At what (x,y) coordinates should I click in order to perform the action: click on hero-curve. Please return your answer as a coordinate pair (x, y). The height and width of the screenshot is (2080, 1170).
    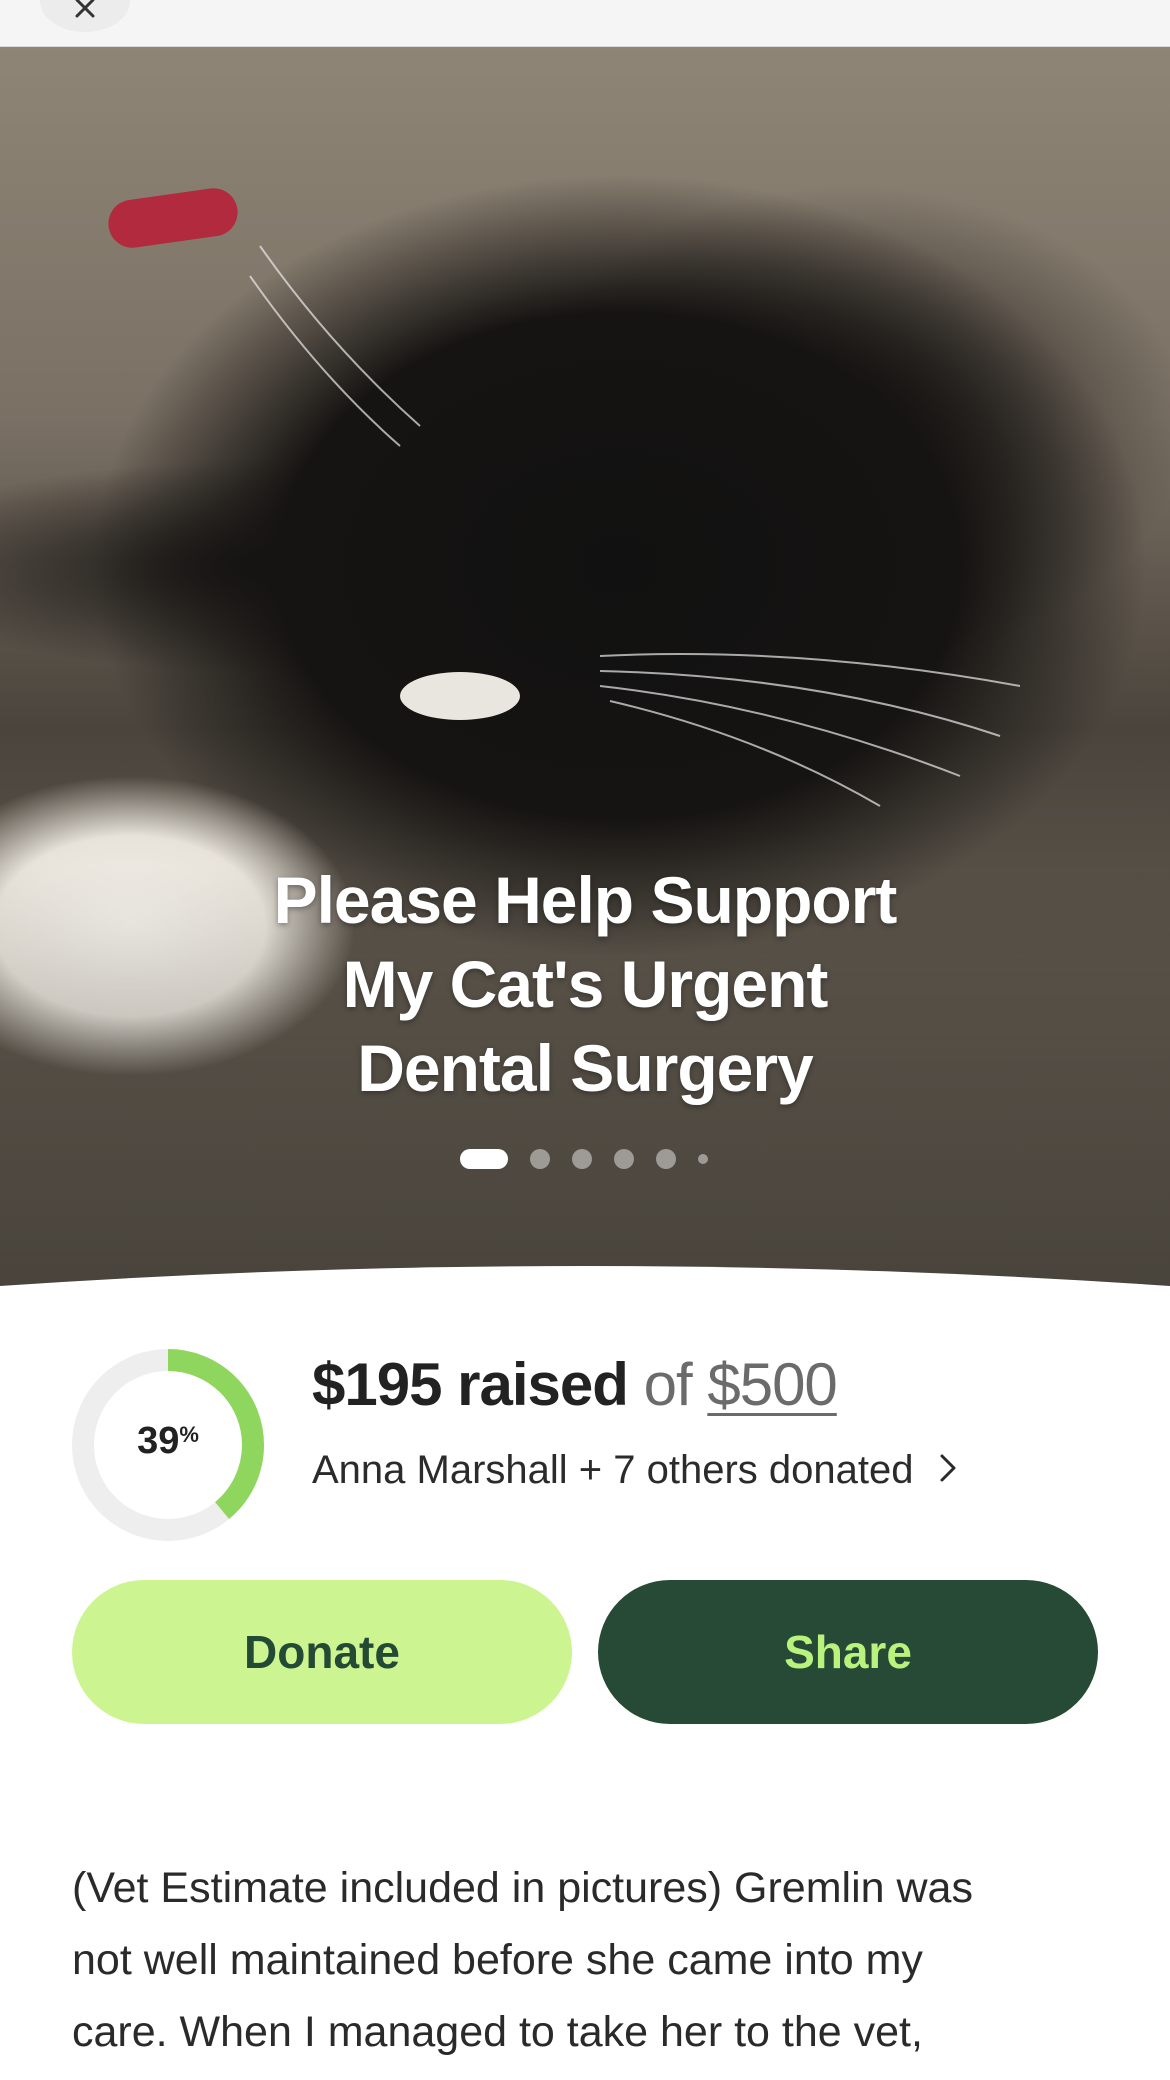
    Looking at the image, I should click on (585, 1291).